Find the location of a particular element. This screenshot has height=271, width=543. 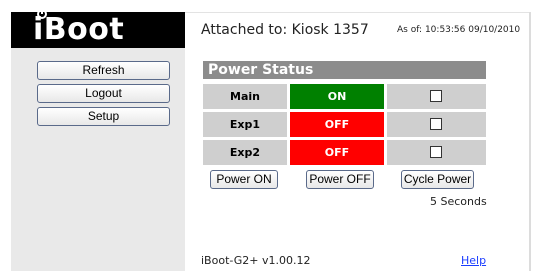

help-link: Help is located at coordinates (473, 260).